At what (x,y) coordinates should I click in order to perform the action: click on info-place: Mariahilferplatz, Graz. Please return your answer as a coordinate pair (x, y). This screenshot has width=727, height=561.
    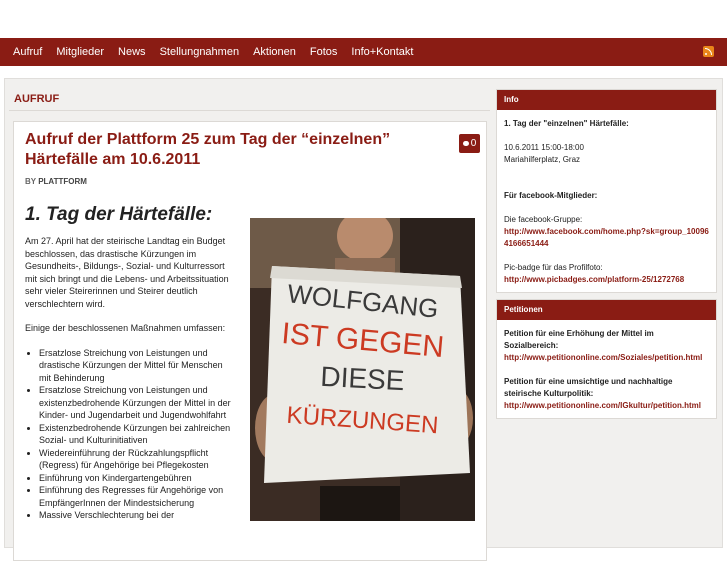
    Looking at the image, I should click on (542, 159).